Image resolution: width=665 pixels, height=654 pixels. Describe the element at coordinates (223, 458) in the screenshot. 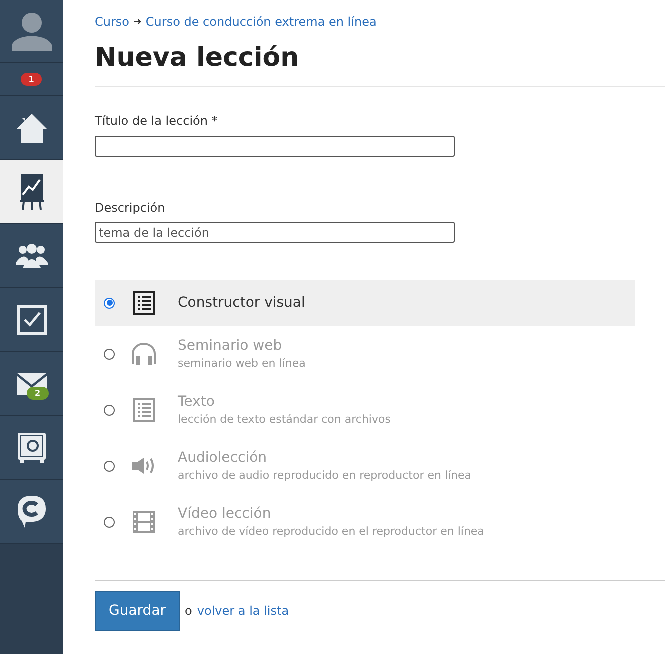

I see `option-title: Audiolección` at that location.